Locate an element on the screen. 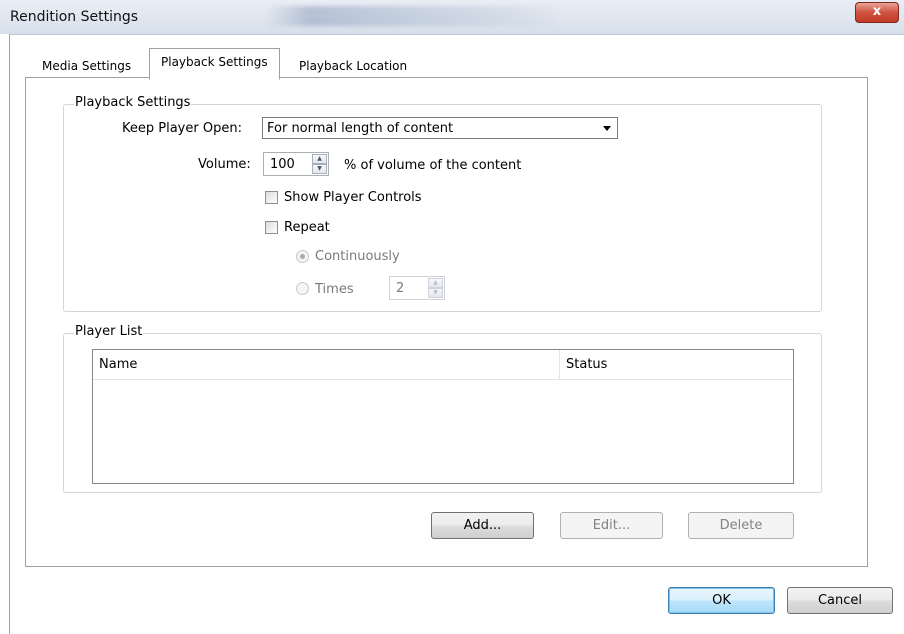 This screenshot has width=904, height=634. tab-label: Media Settings is located at coordinates (87, 66).